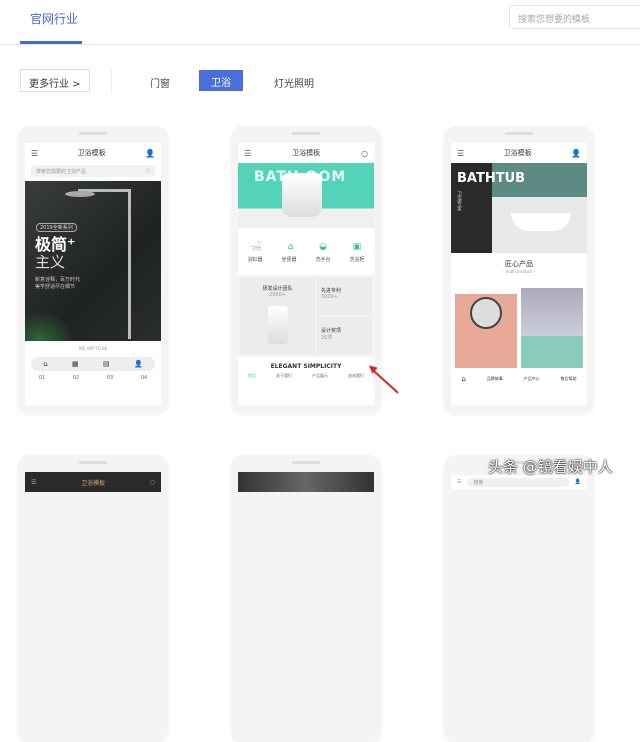 Image resolution: width=640 pixels, height=742 pixels. What do you see at coordinates (357, 247) in the screenshot?
I see `cabinet-icon: ▣` at bounding box center [357, 247].